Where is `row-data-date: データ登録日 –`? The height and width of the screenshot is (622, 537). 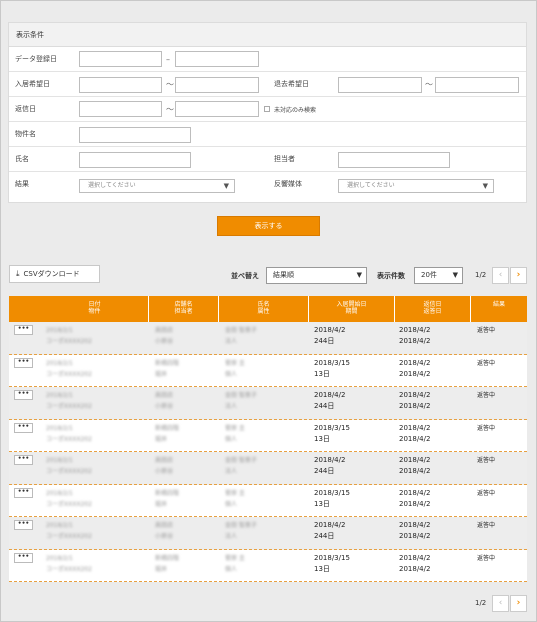
row-data-date: データ登録日 – is located at coordinates (267, 59).